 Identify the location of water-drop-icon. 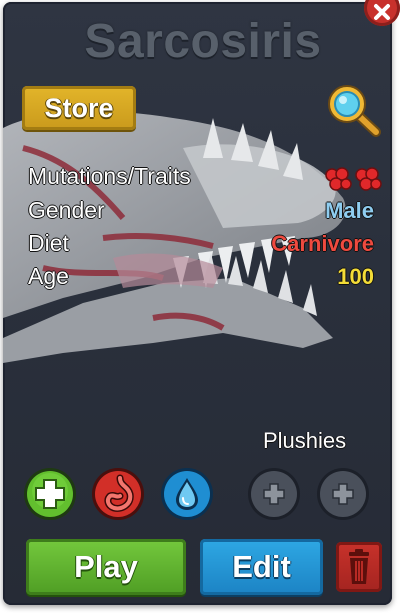
(187, 494).